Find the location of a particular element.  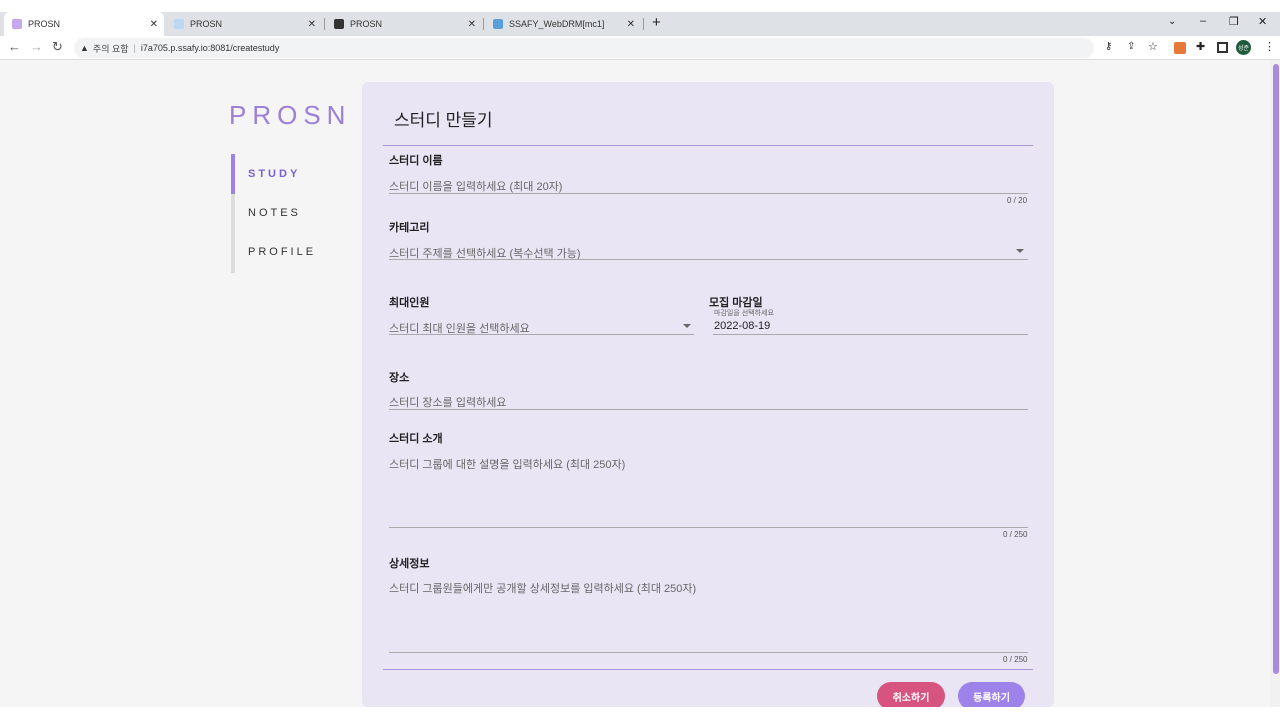

bottom-strip is located at coordinates (640, 713).